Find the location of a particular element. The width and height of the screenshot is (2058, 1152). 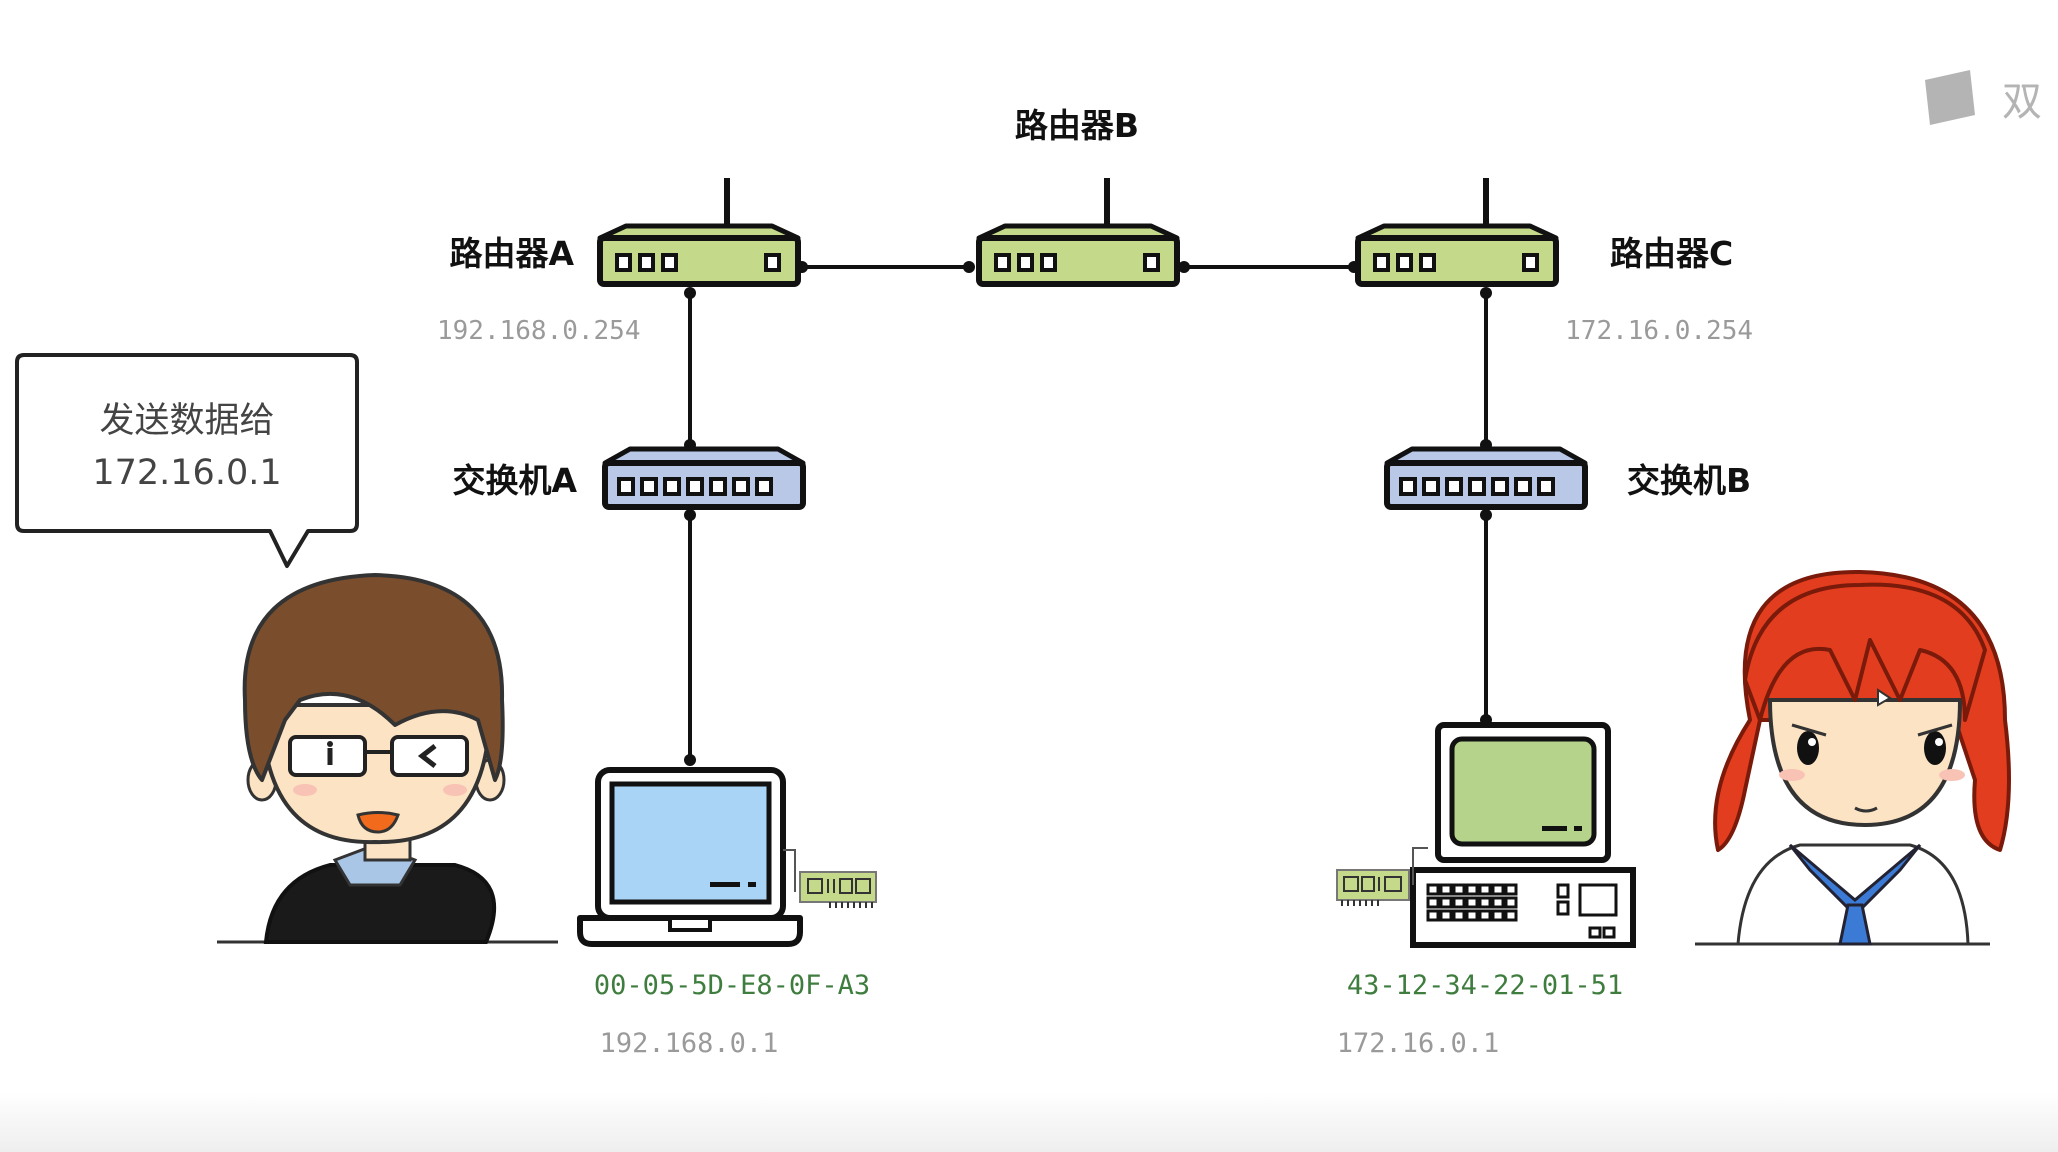

router-c-icon is located at coordinates (1457, 232).